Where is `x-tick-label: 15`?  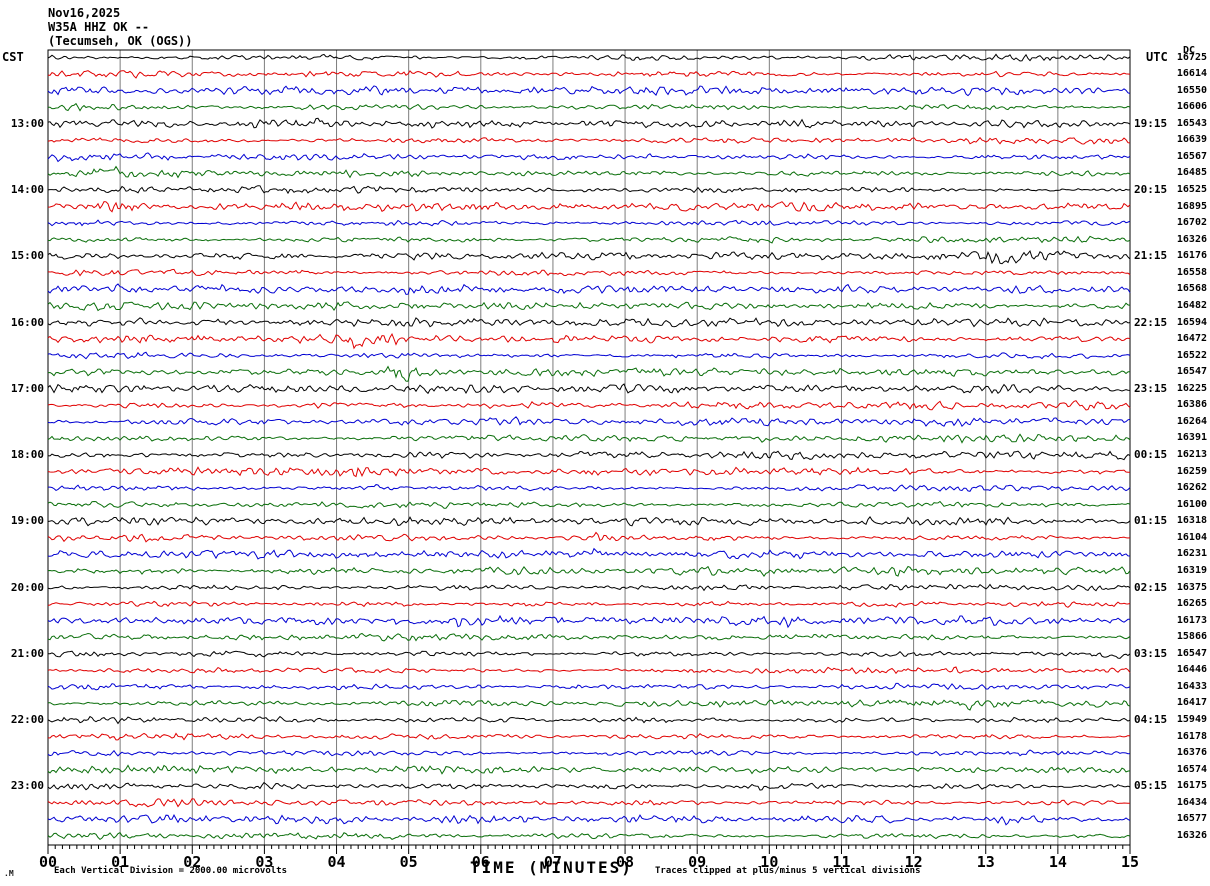 x-tick-label: 15 is located at coordinates (1130, 862).